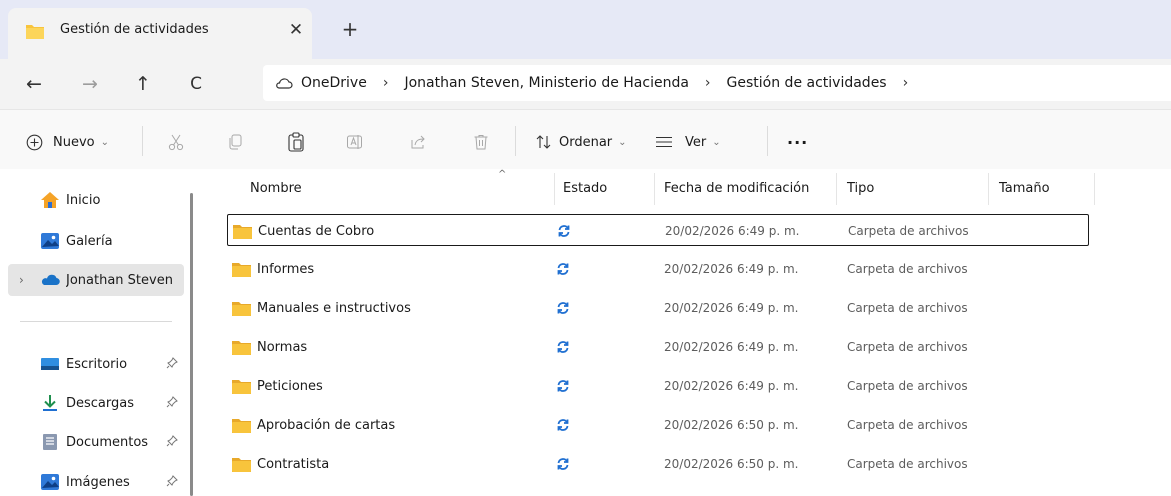 Image resolution: width=1171 pixels, height=496 pixels. I want to click on file-name: Manuales e instructivos, so click(334, 308).